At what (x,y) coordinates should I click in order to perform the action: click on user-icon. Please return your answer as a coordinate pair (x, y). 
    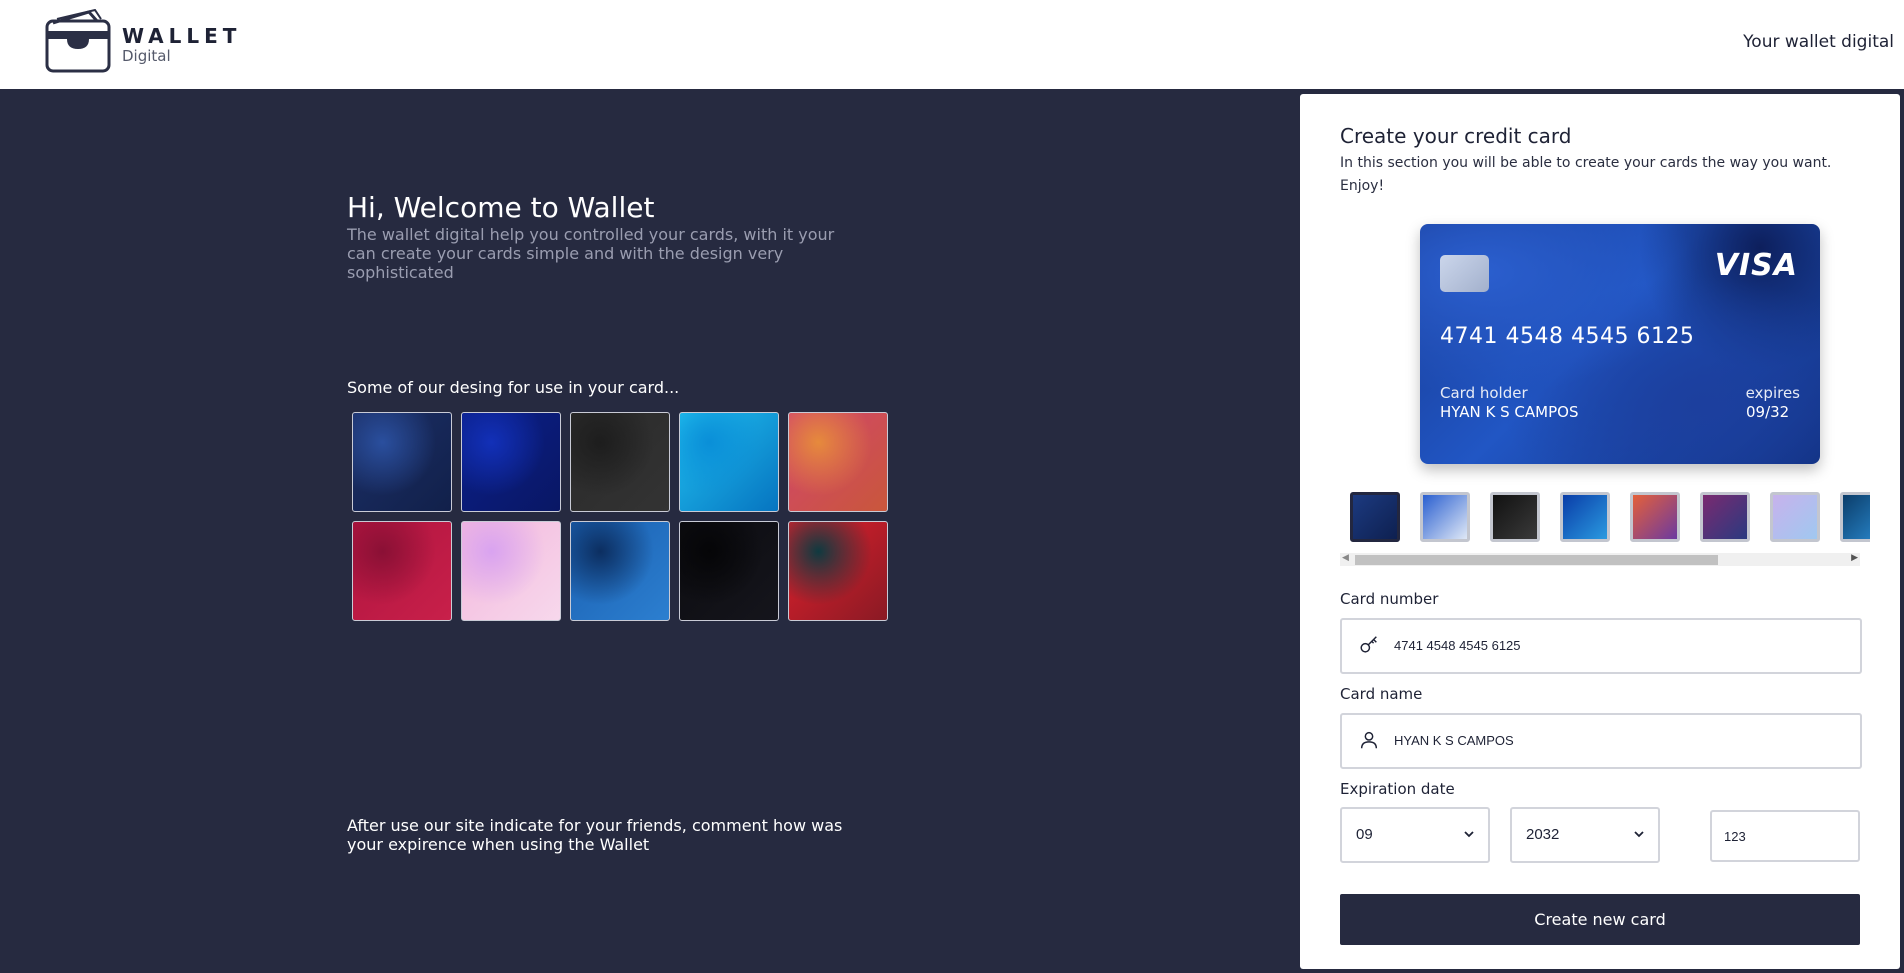
    Looking at the image, I should click on (1369, 740).